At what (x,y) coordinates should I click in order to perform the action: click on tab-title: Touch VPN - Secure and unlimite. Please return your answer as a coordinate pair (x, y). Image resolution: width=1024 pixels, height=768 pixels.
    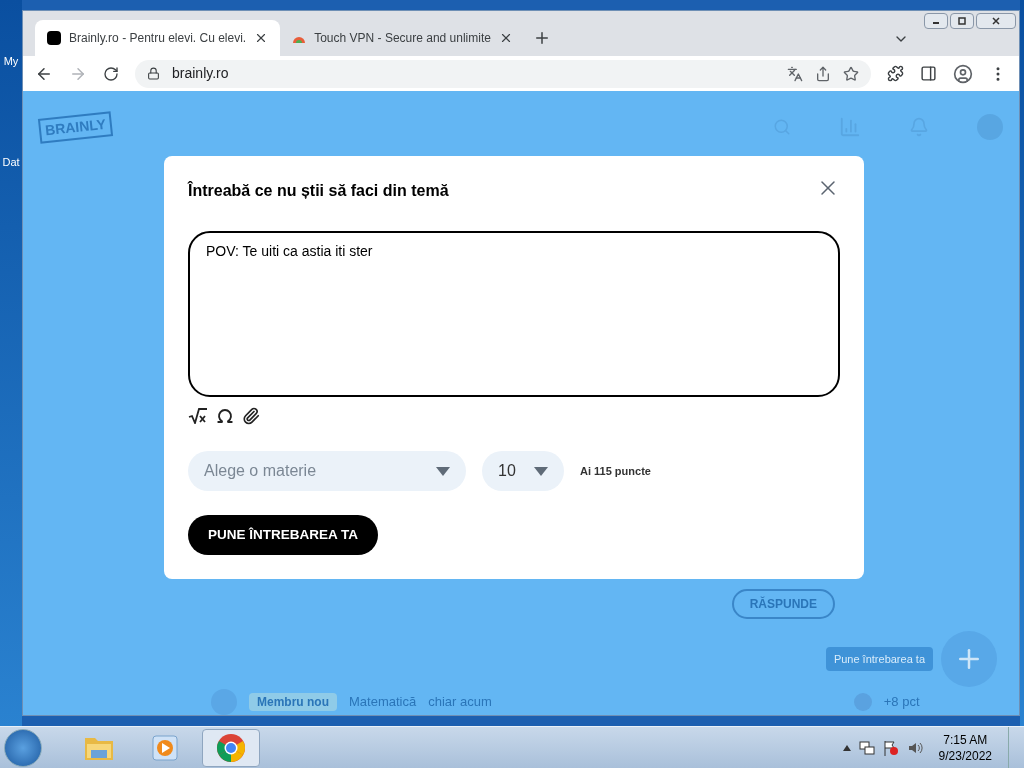
    Looking at the image, I should click on (402, 38).